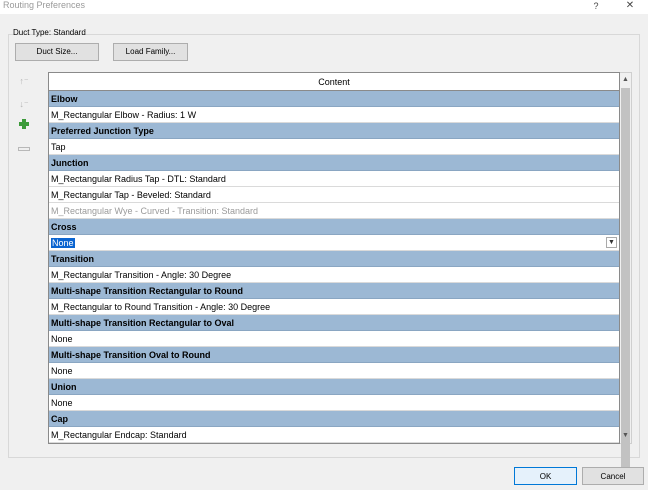 This screenshot has width=648, height=490. I want to click on group-header-row: Junction, so click(334, 163).